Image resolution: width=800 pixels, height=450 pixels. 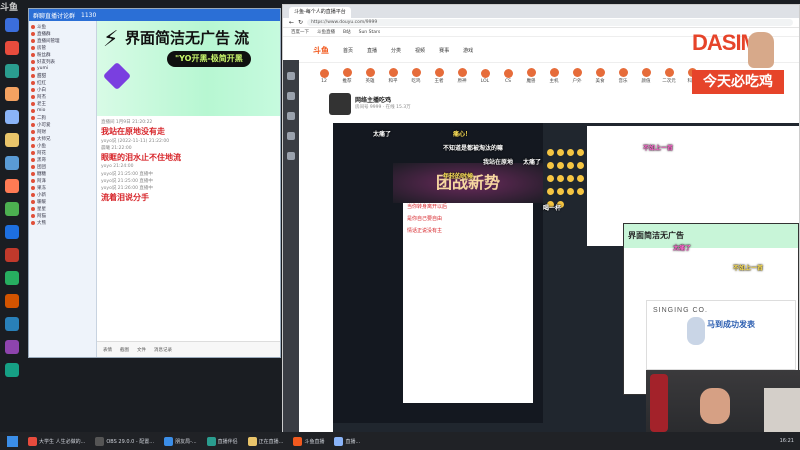 I want to click on category-item: 音乐, so click(x=623, y=76).